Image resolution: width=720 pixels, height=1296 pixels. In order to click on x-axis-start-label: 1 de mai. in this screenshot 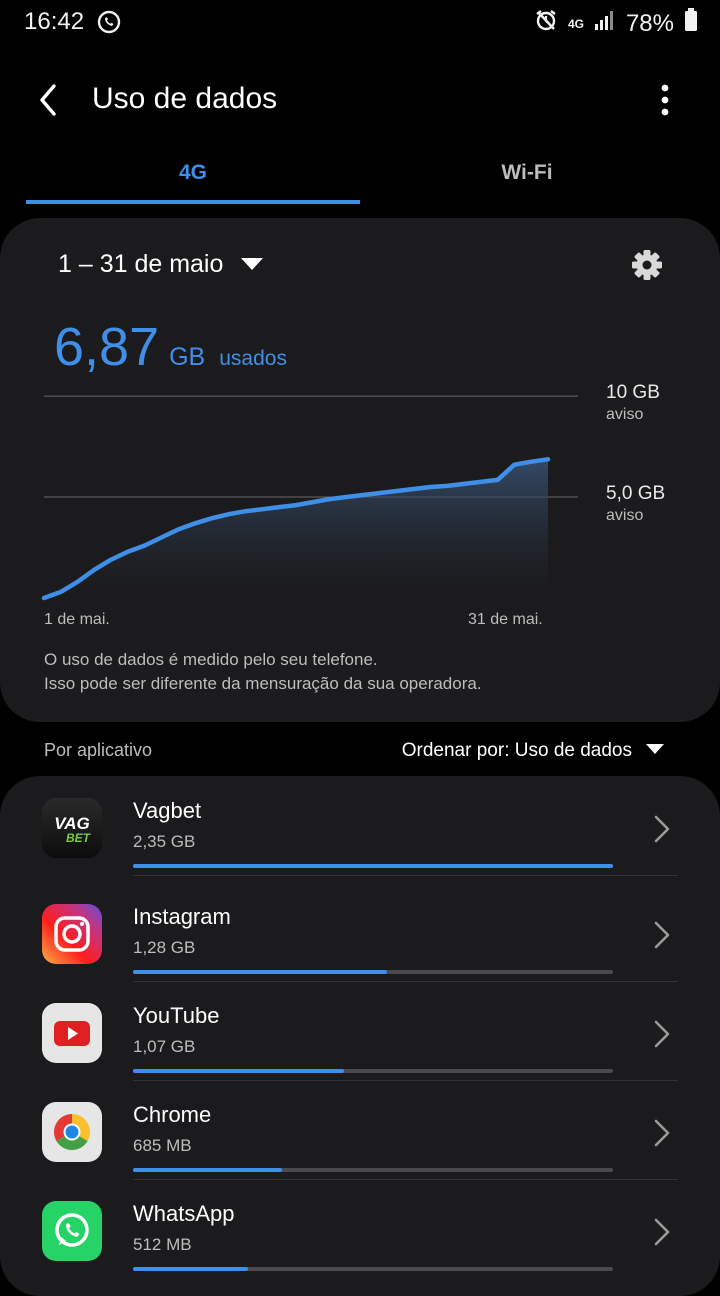, I will do `click(77, 619)`.